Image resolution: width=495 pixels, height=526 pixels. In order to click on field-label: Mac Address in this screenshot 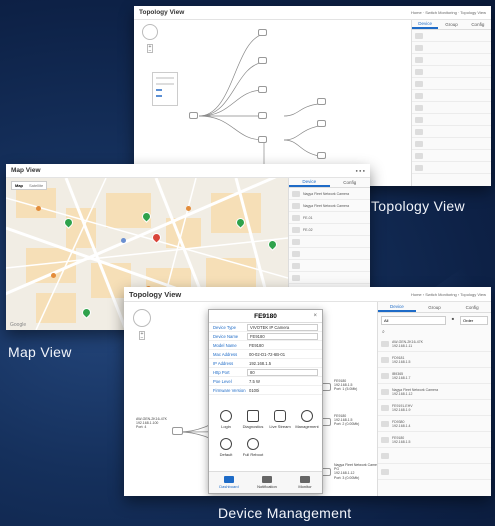, I will do `click(225, 354)`.